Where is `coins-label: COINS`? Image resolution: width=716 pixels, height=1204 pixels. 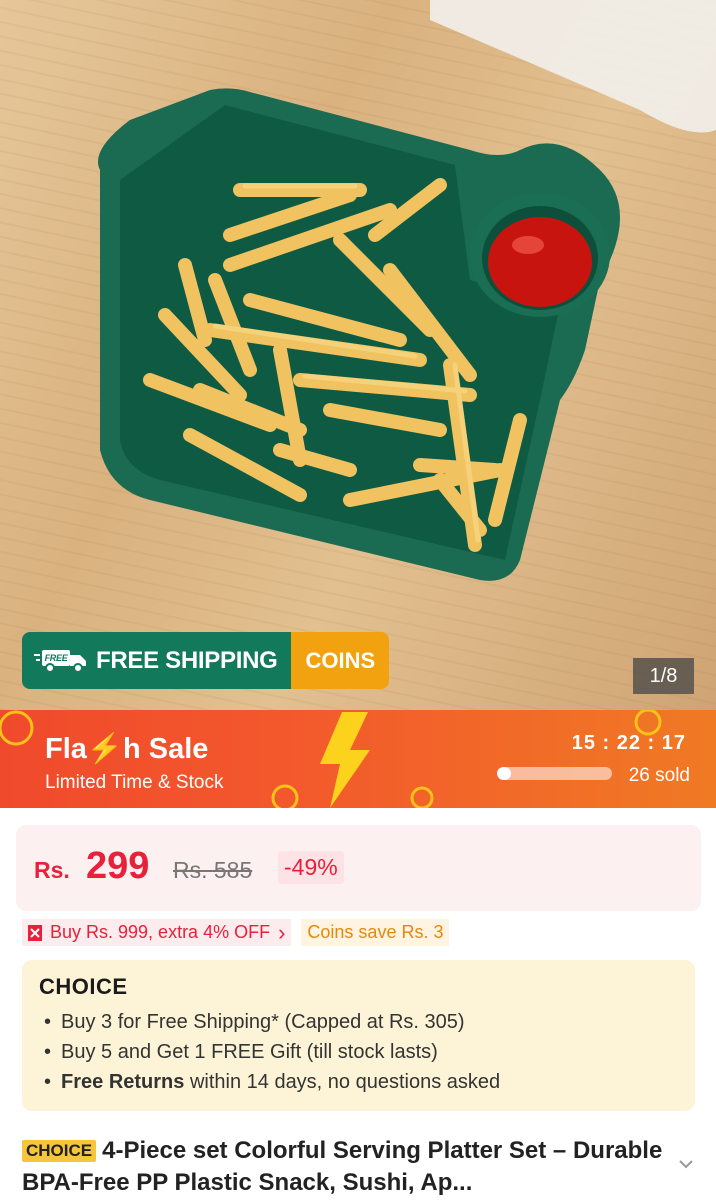 coins-label: COINS is located at coordinates (340, 660).